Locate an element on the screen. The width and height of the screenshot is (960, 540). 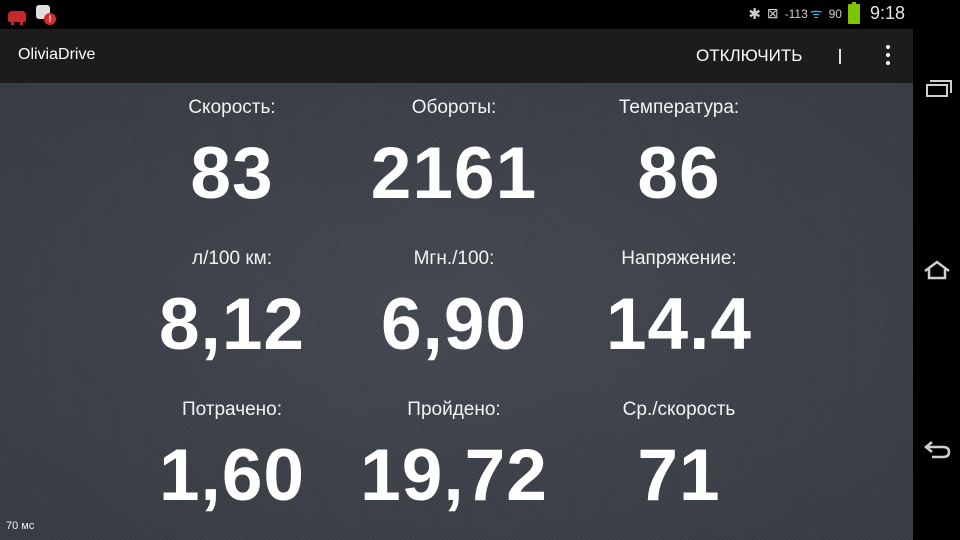
status-bar: ! ✱ ⊠ -113 ᯤ 90 9:18 is located at coordinates (456, 14).